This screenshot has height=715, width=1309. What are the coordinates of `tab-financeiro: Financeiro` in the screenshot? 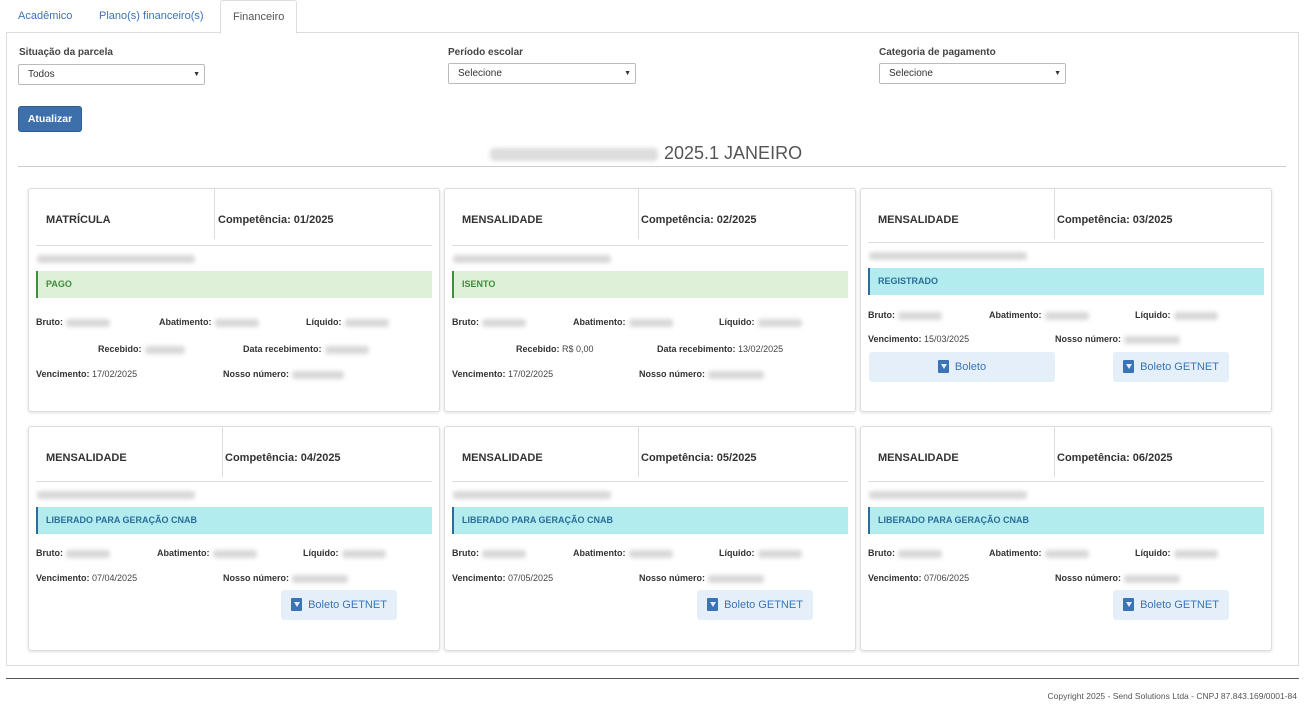 It's located at (259, 17).